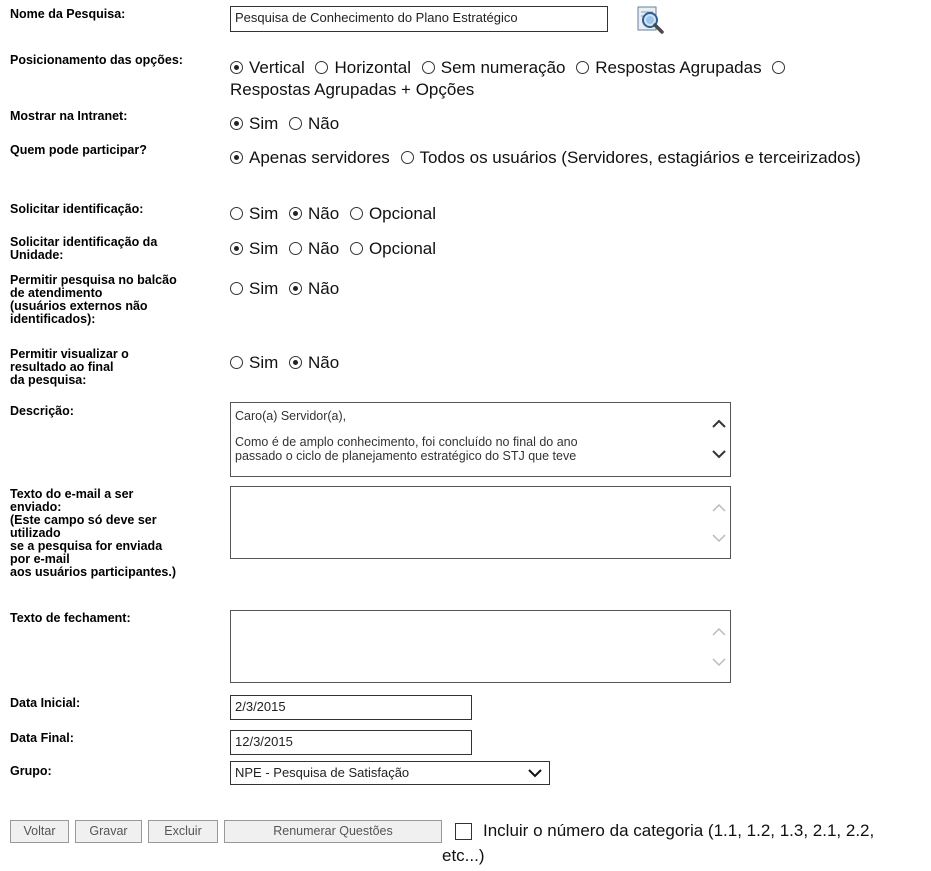 The width and height of the screenshot is (931, 871). What do you see at coordinates (351, 742) in the screenshot?
I see `data-final-input: 12/3/2015` at bounding box center [351, 742].